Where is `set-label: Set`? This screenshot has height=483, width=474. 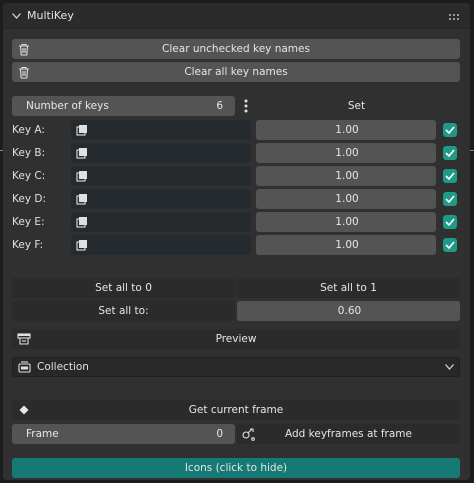 set-label: Set is located at coordinates (356, 106).